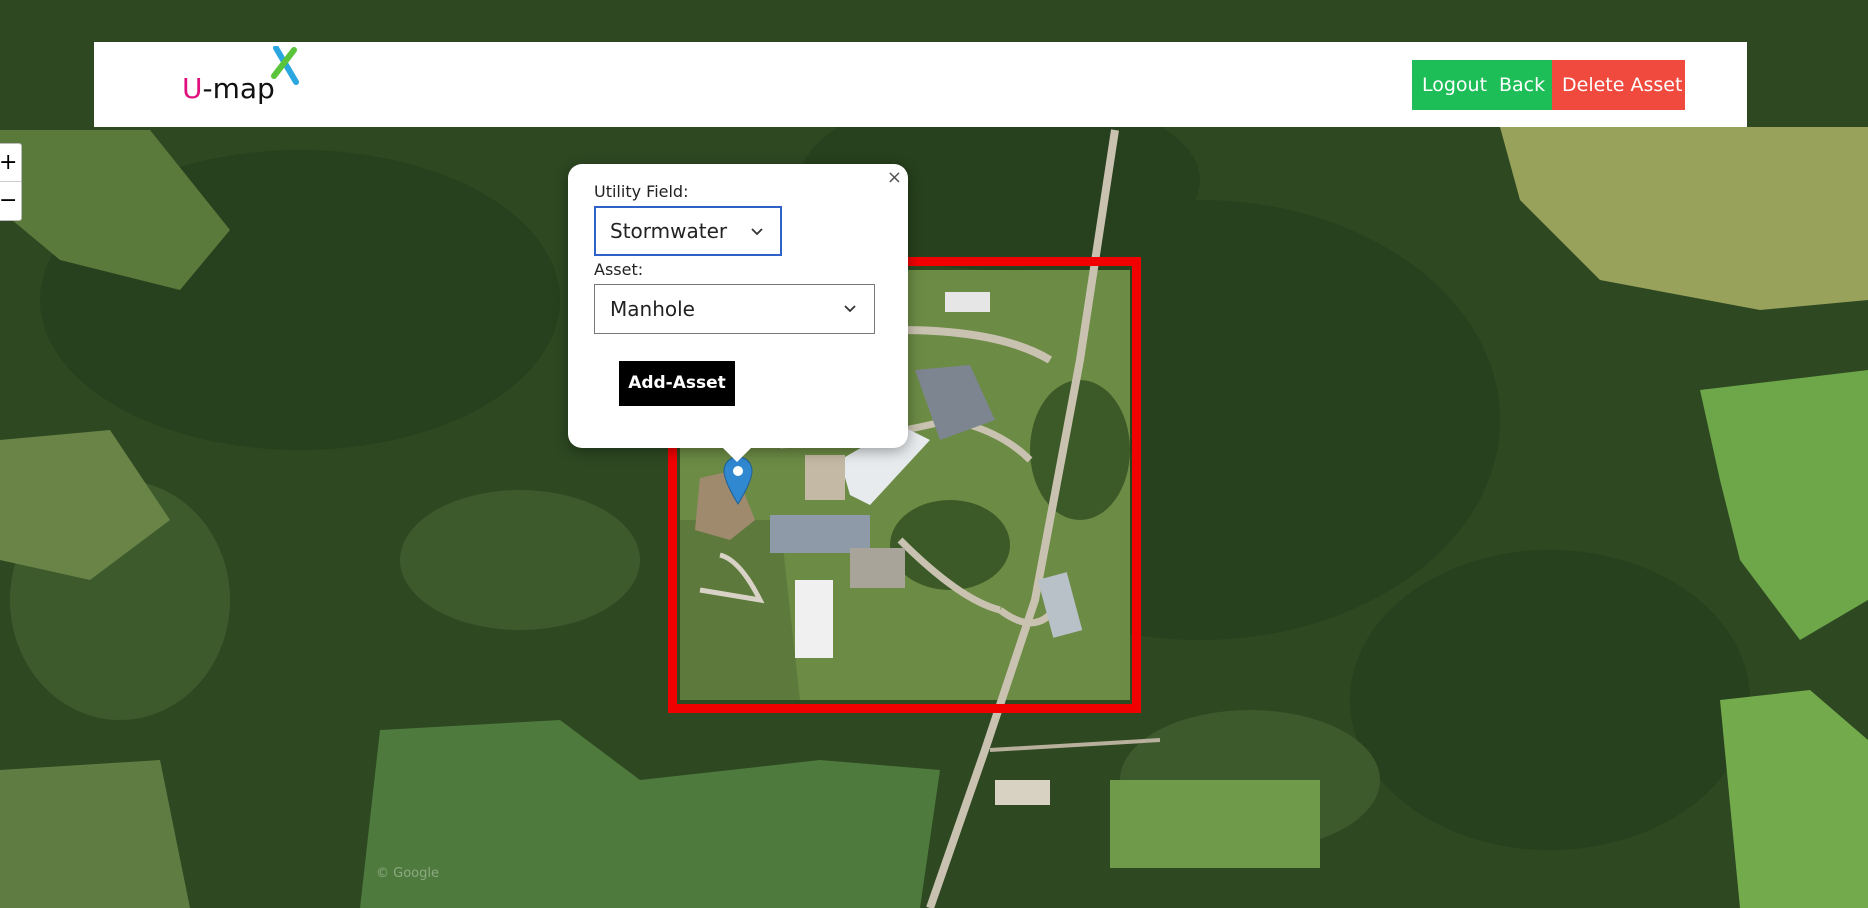 The image size is (1868, 908). I want to click on popup-close-button: ×, so click(894, 178).